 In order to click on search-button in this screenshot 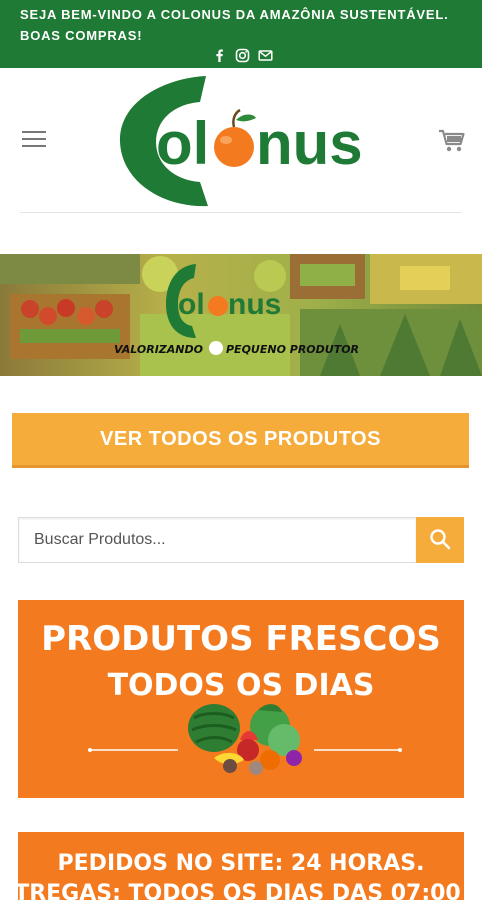, I will do `click(440, 540)`.